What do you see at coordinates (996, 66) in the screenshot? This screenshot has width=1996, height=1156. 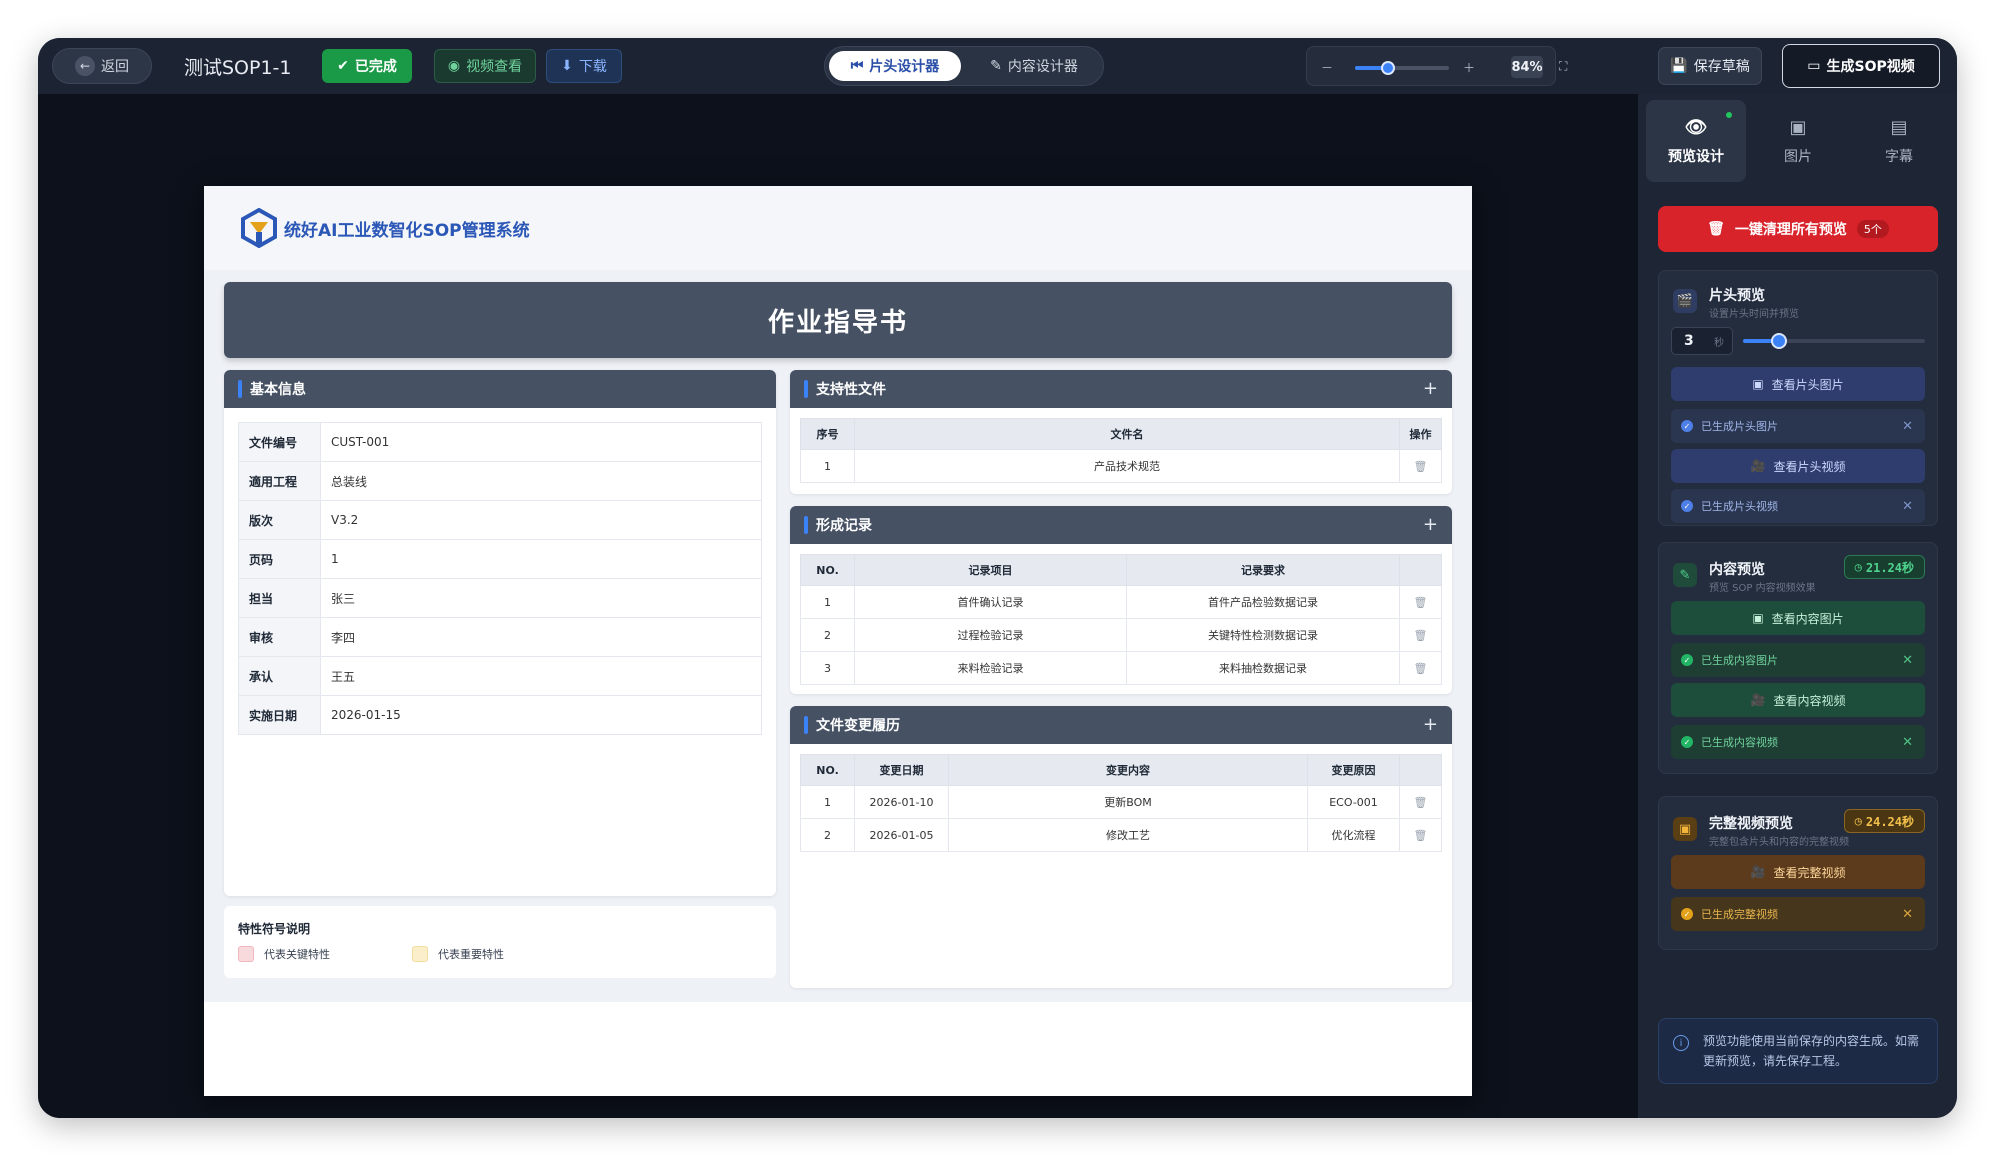 I see `edit-doc-icon: ✎` at bounding box center [996, 66].